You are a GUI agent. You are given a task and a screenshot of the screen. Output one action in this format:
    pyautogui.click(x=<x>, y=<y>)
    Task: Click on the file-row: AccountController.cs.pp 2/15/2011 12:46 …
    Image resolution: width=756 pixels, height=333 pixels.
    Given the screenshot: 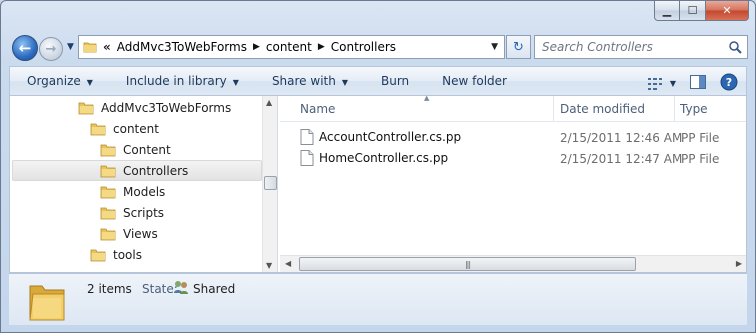 What is the action you would take?
    pyautogui.click(x=513, y=137)
    